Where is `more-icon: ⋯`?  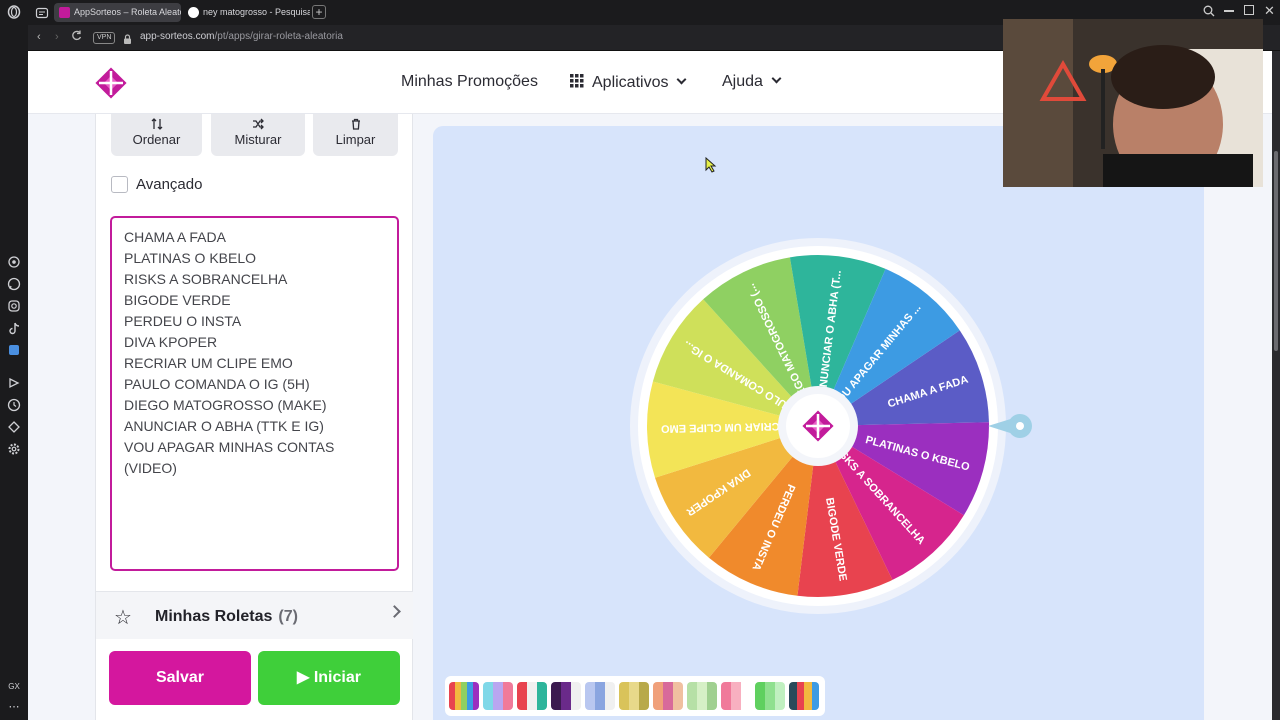
more-icon: ⋯ is located at coordinates (14, 707).